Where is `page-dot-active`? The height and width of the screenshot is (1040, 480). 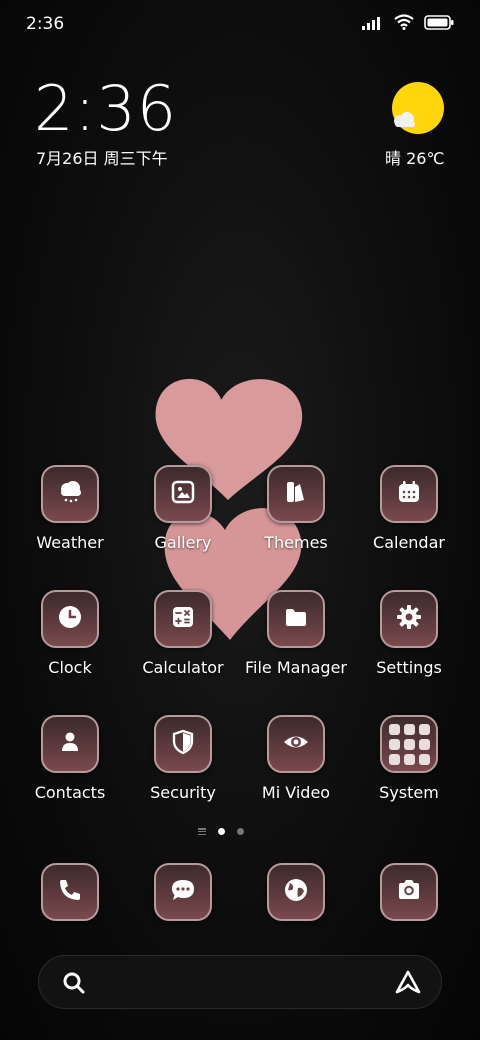
page-dot-active is located at coordinates (221, 831).